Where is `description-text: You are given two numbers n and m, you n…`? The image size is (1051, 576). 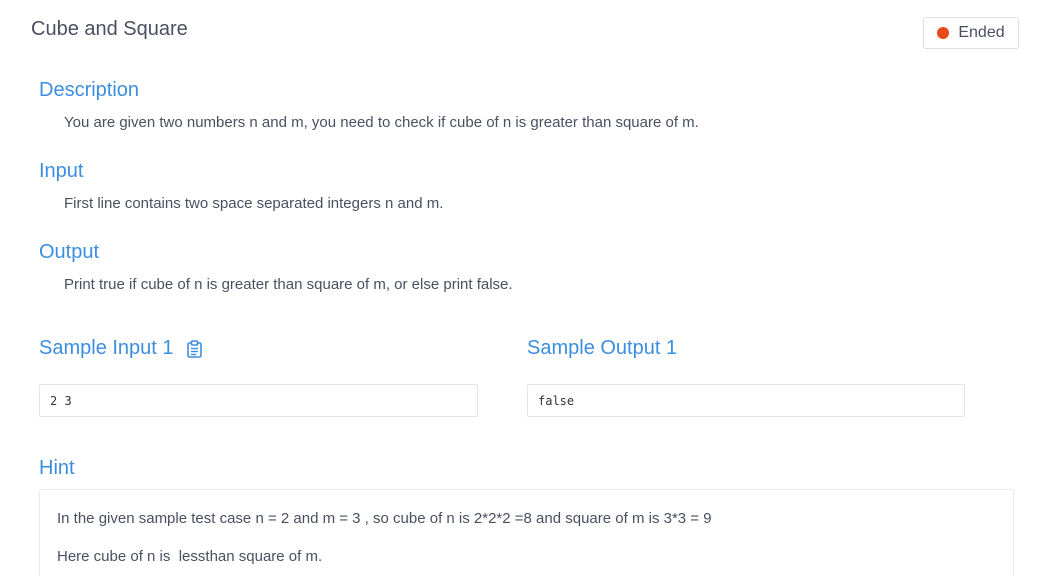
description-text: You are given two numbers n and m, you n… is located at coordinates (381, 122).